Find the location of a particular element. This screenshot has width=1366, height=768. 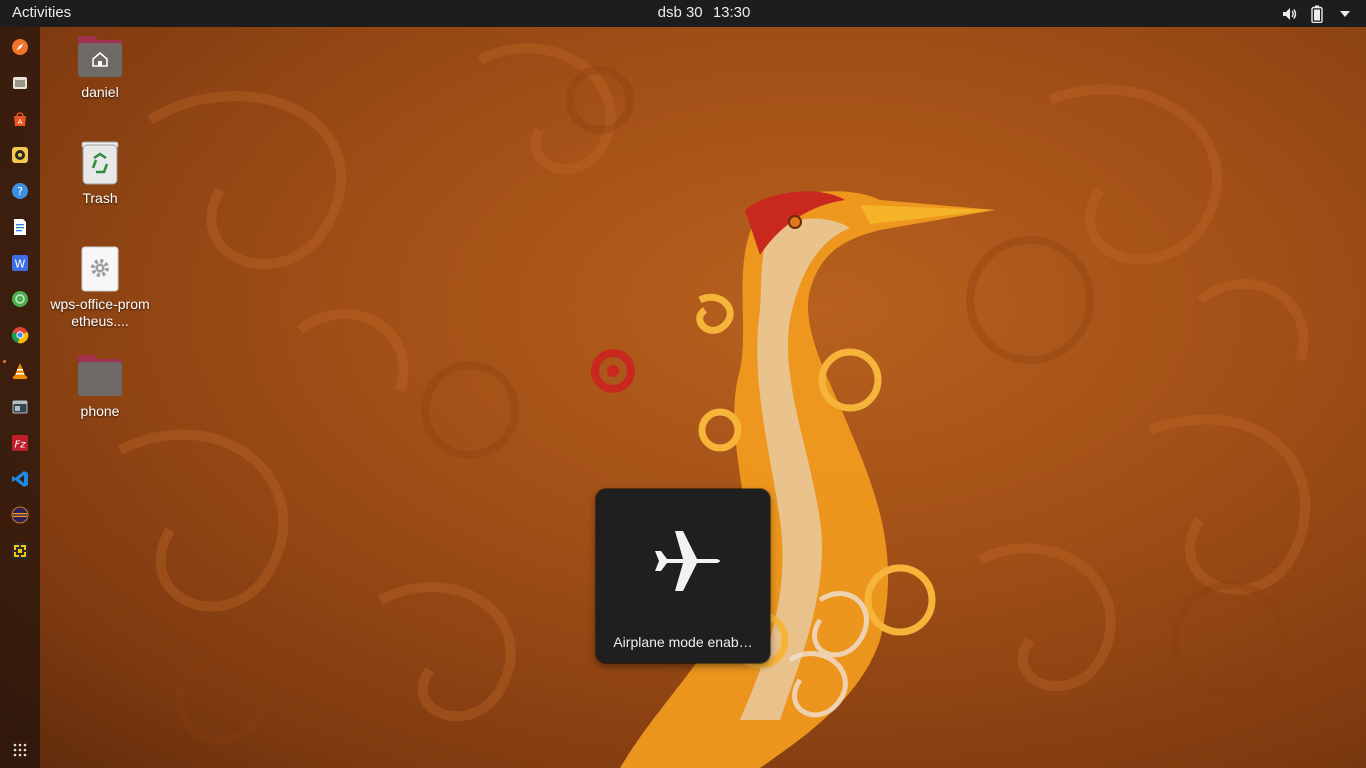

desktop-icon-label: Trash is located at coordinates (100, 198).